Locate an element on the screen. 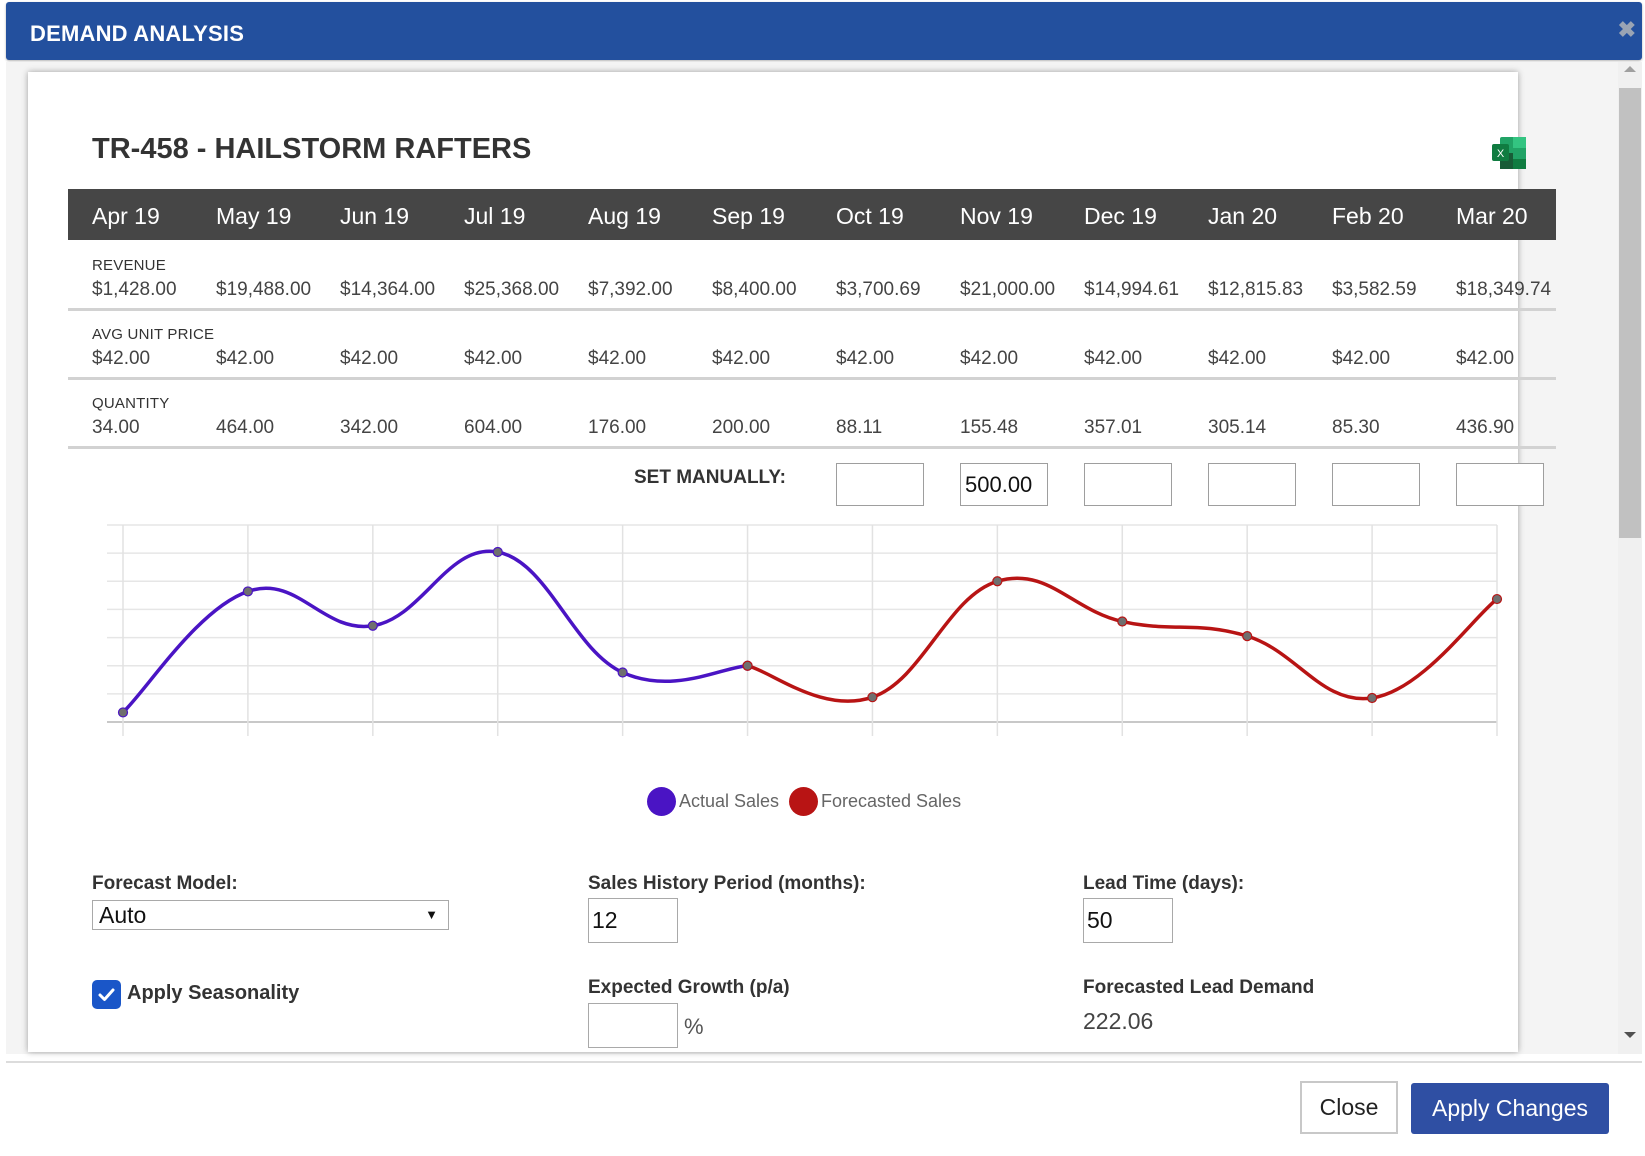 The image size is (1645, 1156). forecasted-lead-demand-label: Forecasted Lead Demand is located at coordinates (1199, 987).